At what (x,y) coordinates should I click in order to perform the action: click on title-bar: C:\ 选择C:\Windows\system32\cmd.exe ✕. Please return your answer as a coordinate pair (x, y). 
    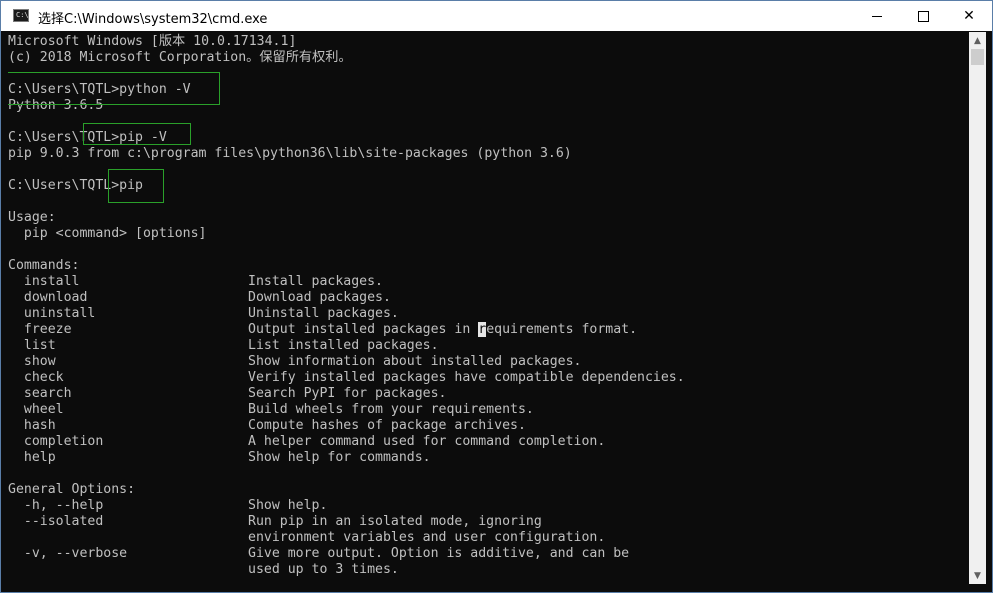
    Looking at the image, I should click on (496, 16).